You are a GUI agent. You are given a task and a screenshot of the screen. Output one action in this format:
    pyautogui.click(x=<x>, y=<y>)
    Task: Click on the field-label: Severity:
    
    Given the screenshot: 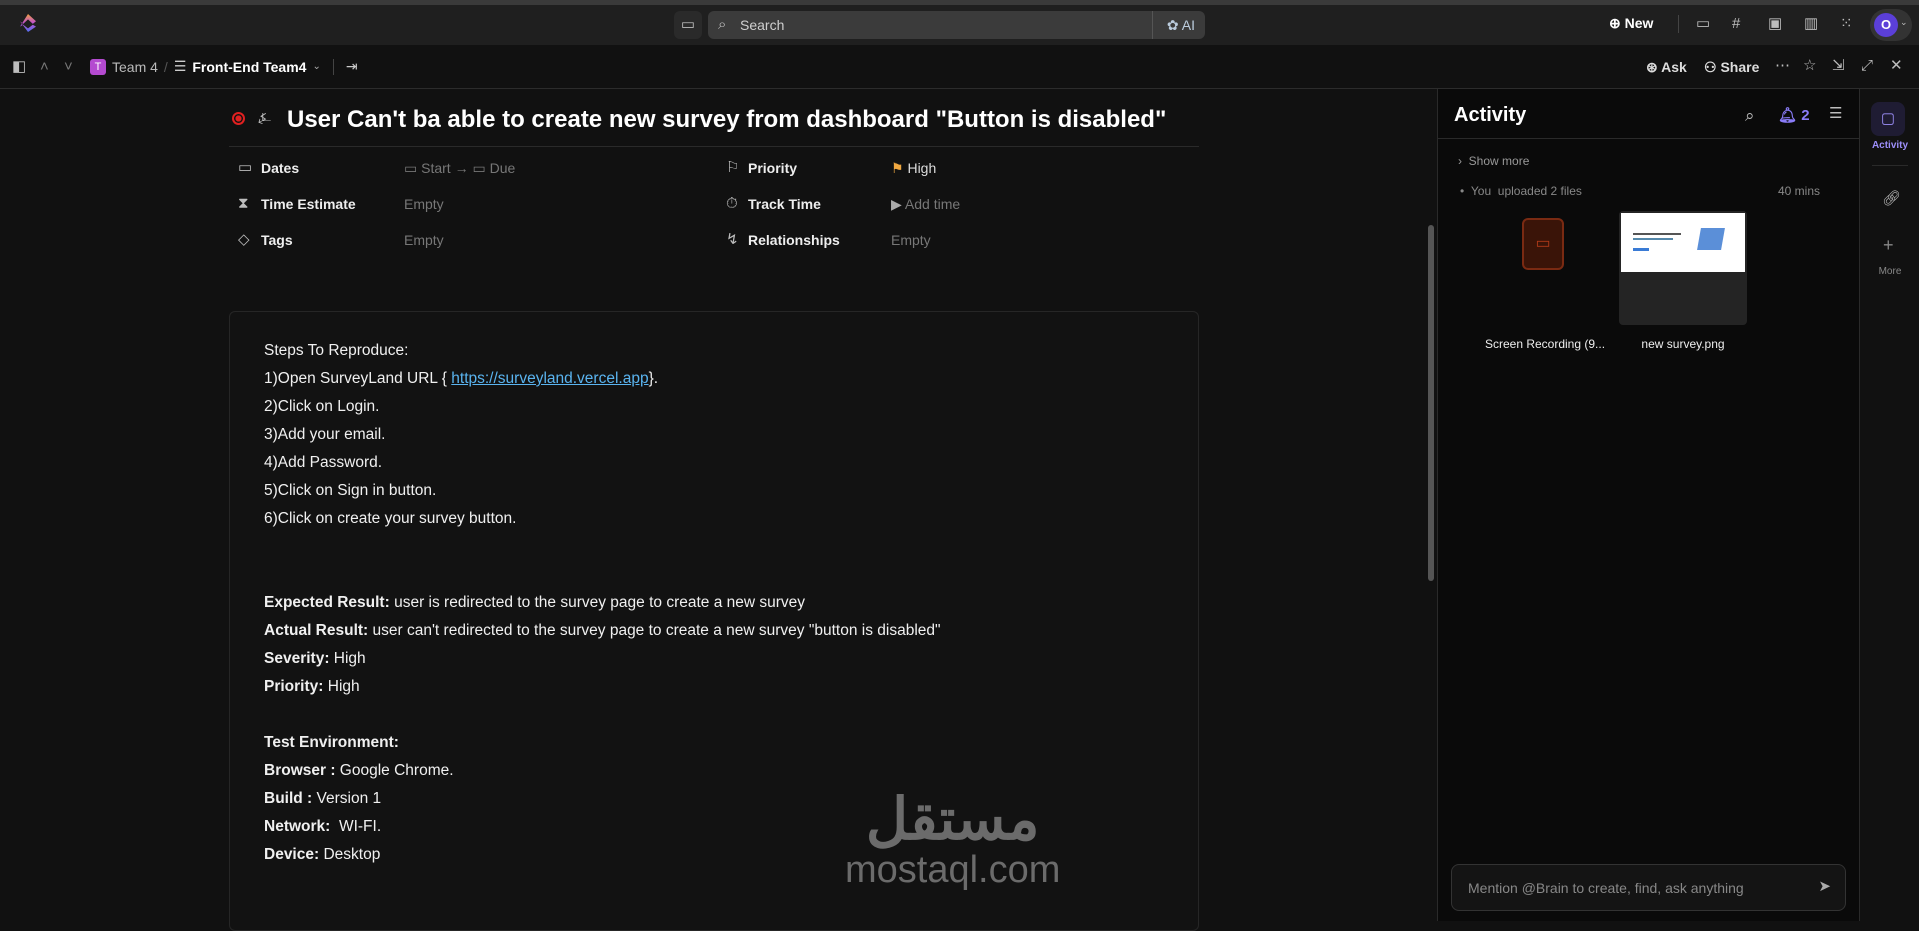 What is the action you would take?
    pyautogui.click(x=297, y=658)
    